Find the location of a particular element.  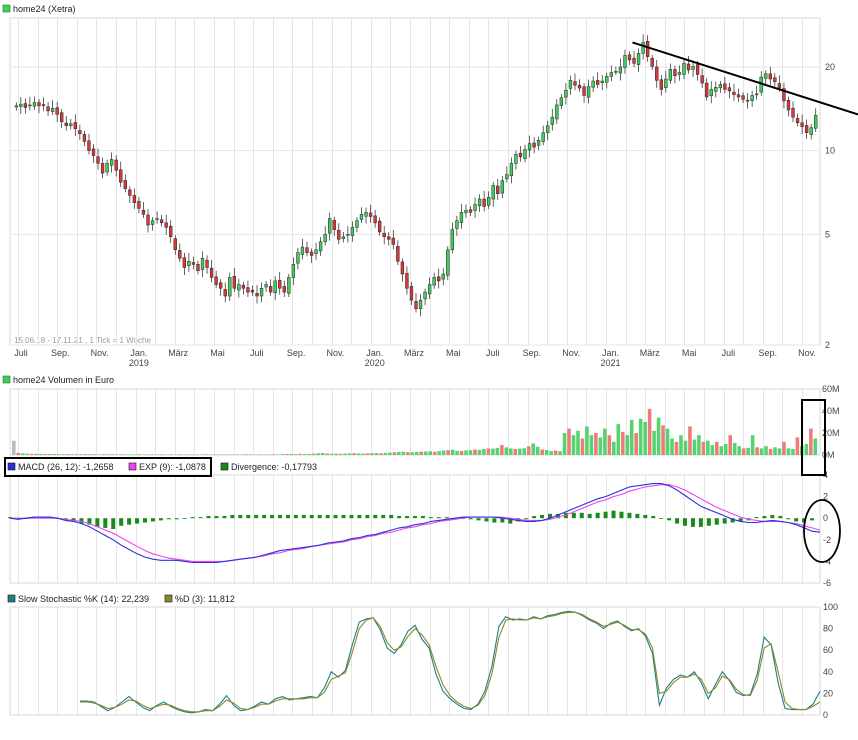

price-year-label: 2019 is located at coordinates (139, 363).